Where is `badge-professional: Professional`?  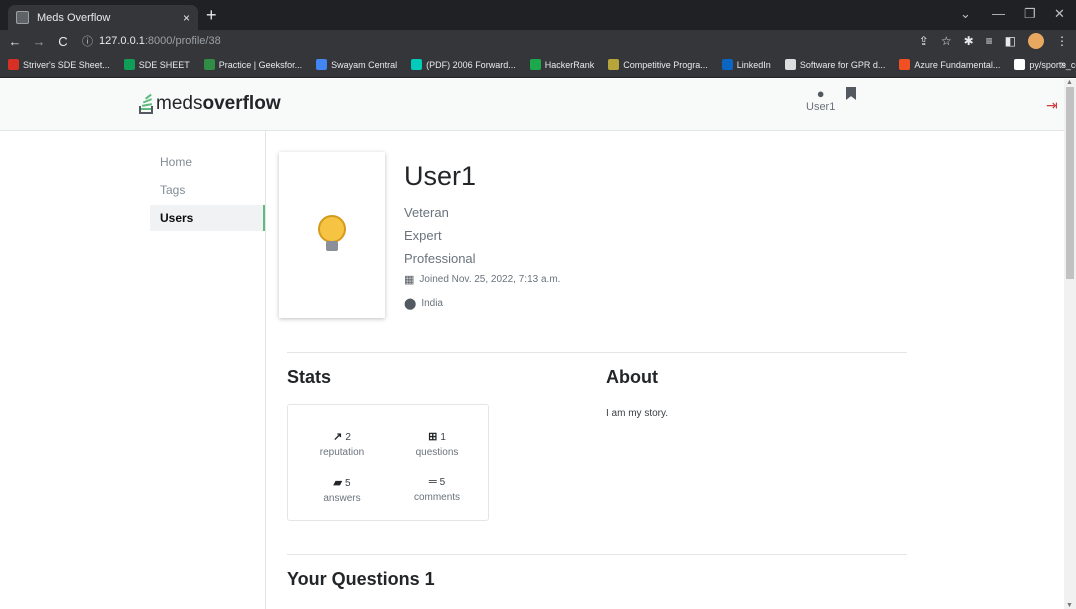
badge-professional: Professional is located at coordinates (440, 258).